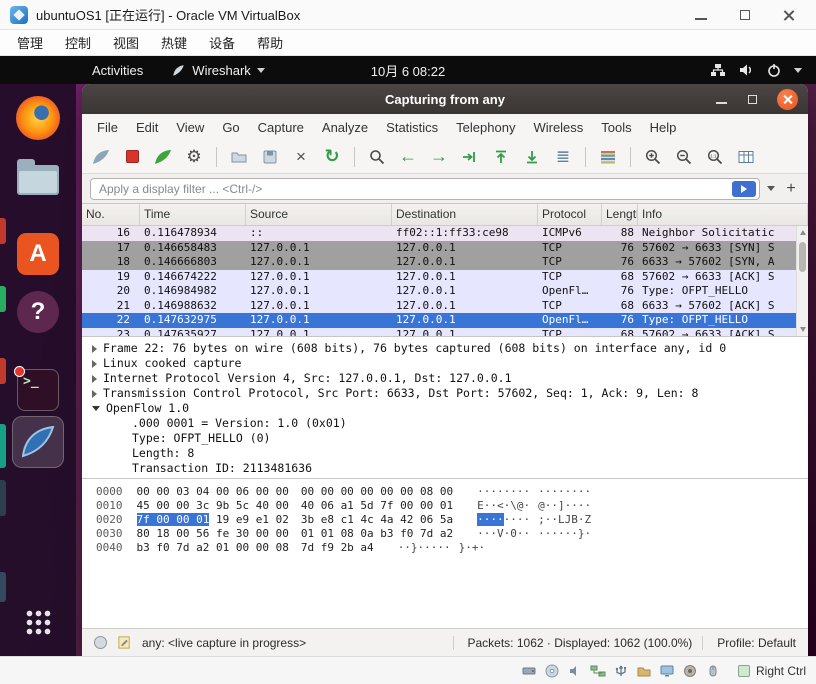 The width and height of the screenshot is (816, 684). Describe the element at coordinates (345, 127) in the screenshot. I see `menu-analyze: Analyze` at that location.